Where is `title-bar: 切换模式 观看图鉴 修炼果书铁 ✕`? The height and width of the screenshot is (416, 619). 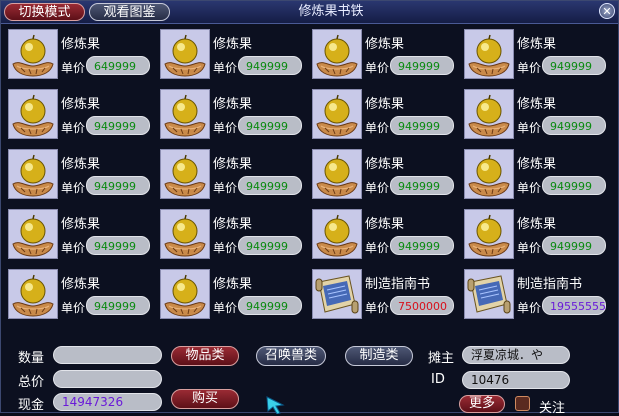 title-bar: 切换模式 观看图鉴 修炼果书铁 ✕ is located at coordinates (309, 12).